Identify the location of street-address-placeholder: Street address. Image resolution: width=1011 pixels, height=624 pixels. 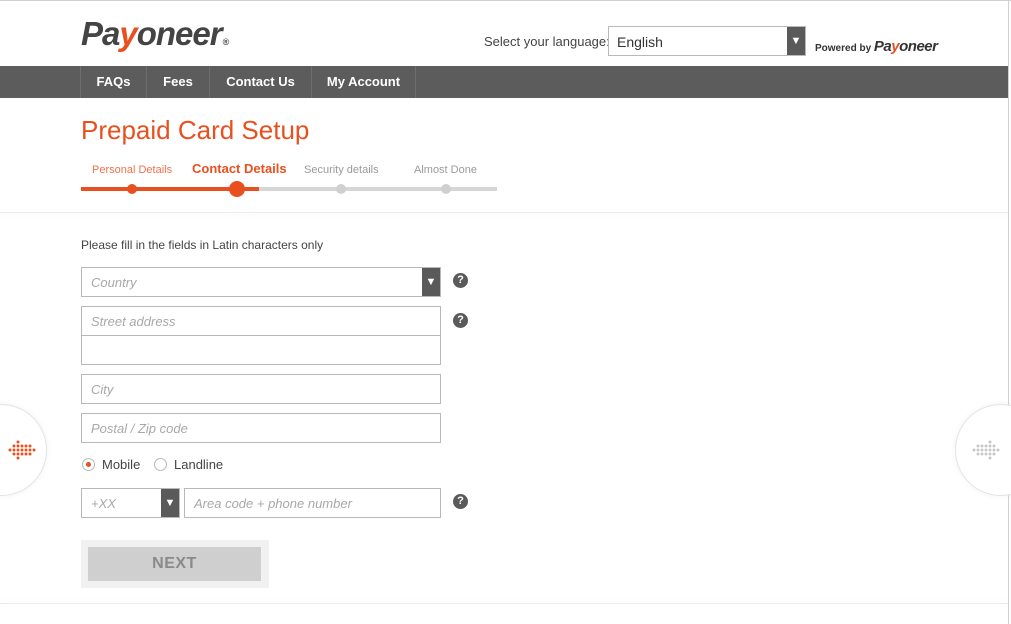
(133, 321).